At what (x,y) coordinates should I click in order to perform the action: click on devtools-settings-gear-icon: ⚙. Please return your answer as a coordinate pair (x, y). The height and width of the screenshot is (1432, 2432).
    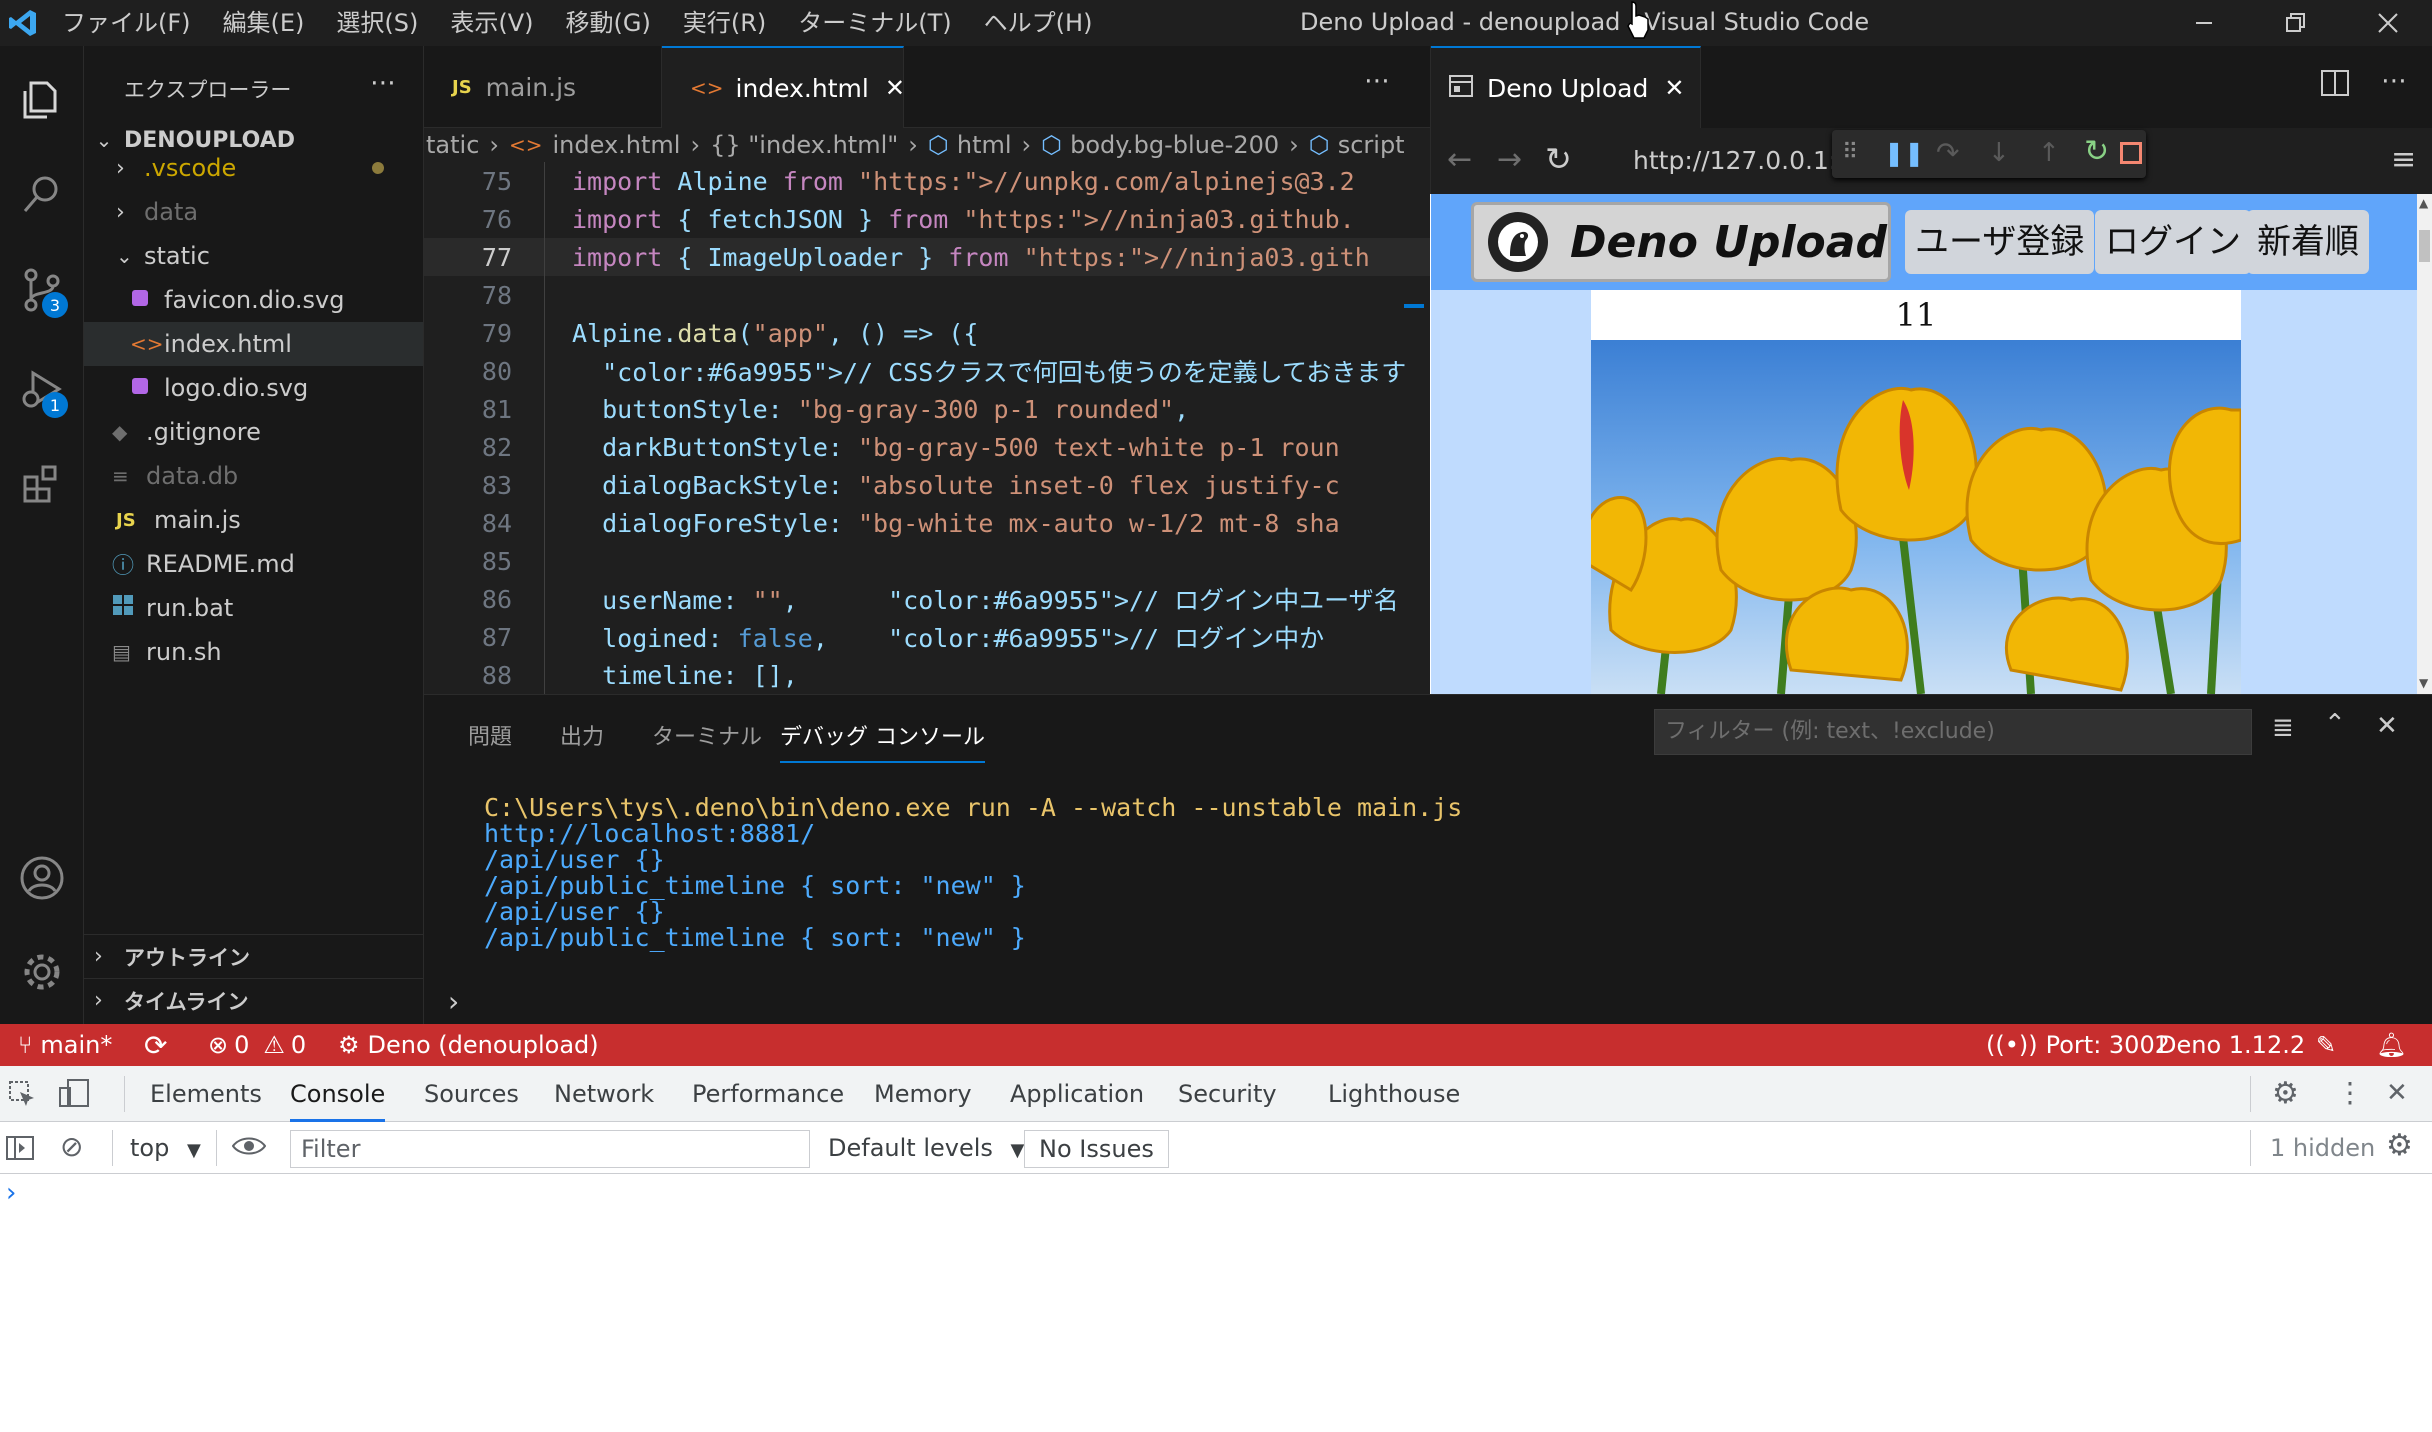
    Looking at the image, I should click on (2285, 1093).